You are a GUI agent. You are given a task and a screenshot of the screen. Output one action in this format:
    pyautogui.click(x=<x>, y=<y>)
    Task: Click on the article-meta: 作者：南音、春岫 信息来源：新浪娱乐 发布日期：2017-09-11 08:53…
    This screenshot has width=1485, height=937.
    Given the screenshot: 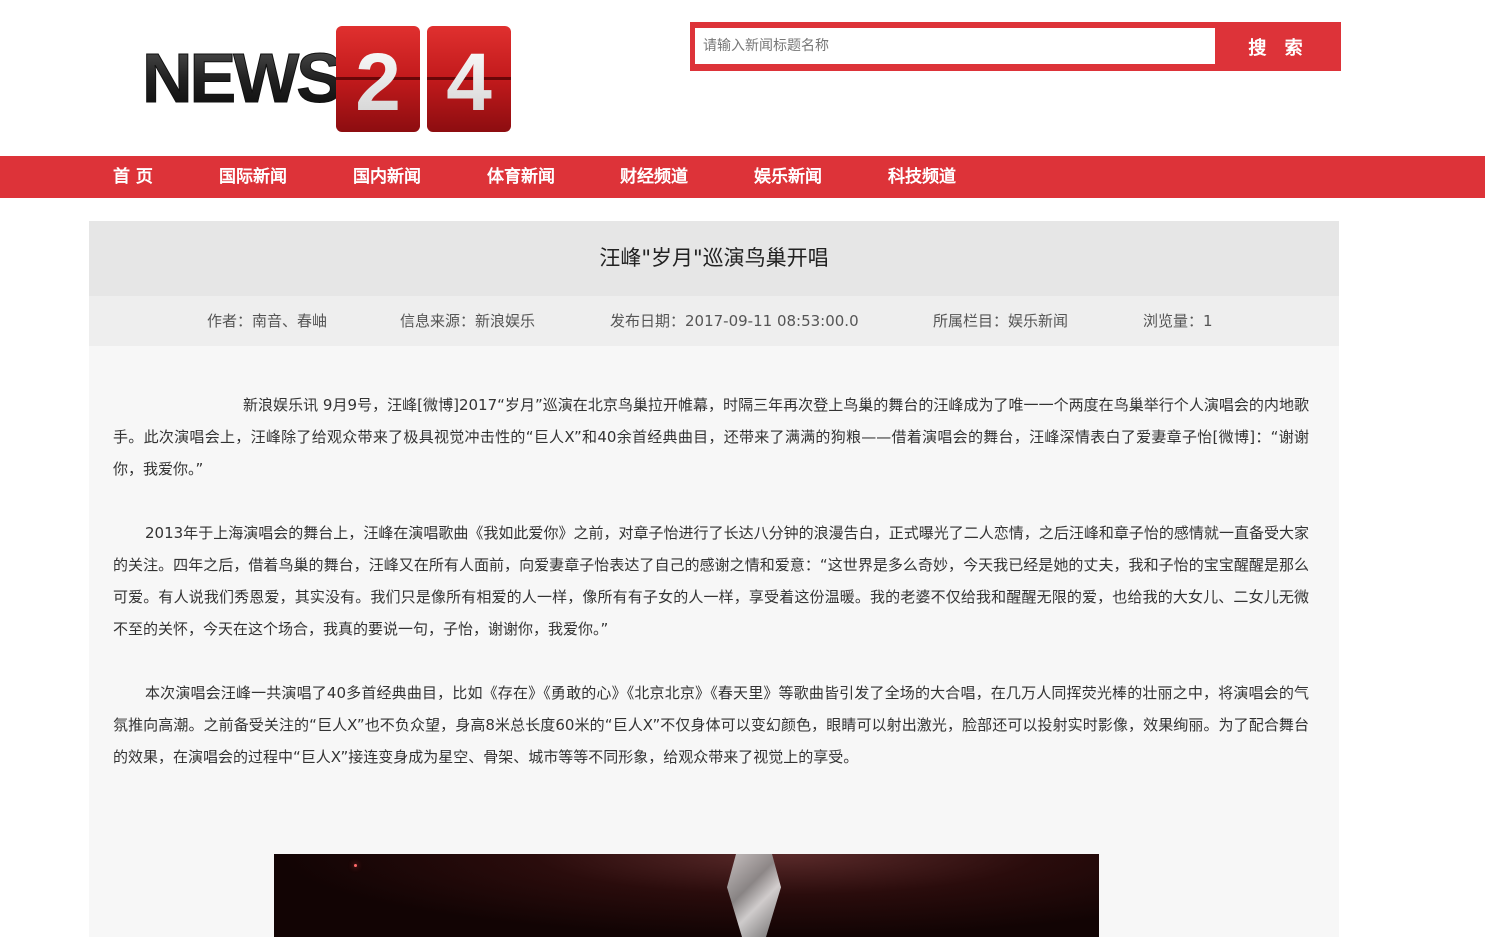 What is the action you would take?
    pyautogui.click(x=714, y=321)
    